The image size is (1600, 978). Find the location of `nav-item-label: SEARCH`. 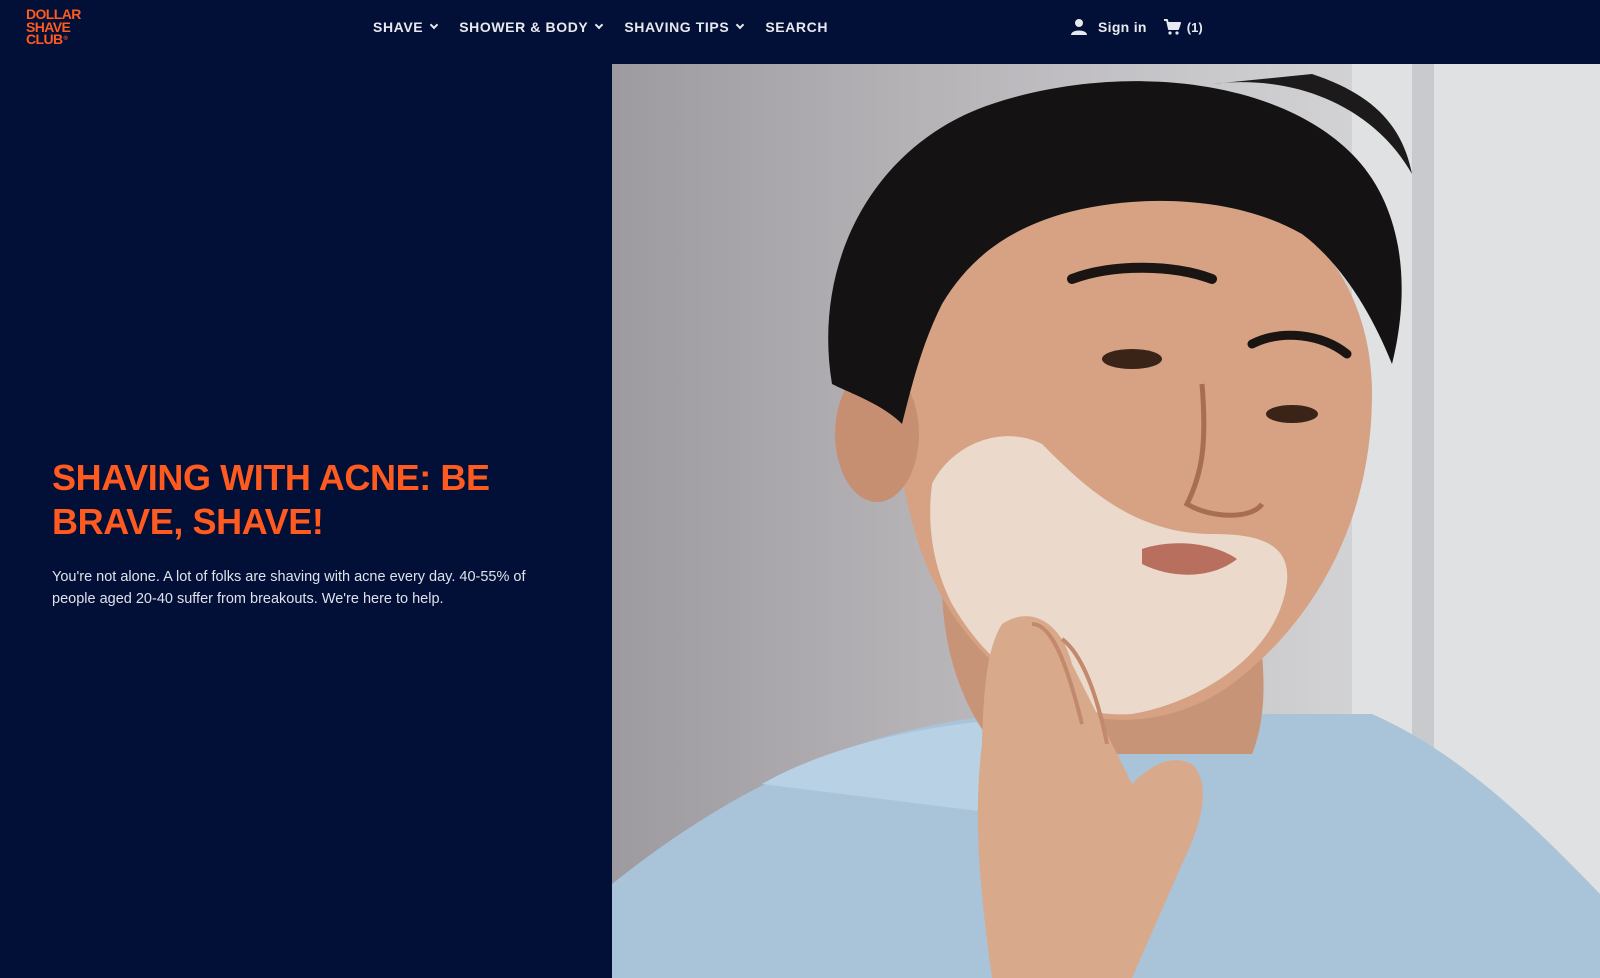

nav-item-label: SEARCH is located at coordinates (797, 27).